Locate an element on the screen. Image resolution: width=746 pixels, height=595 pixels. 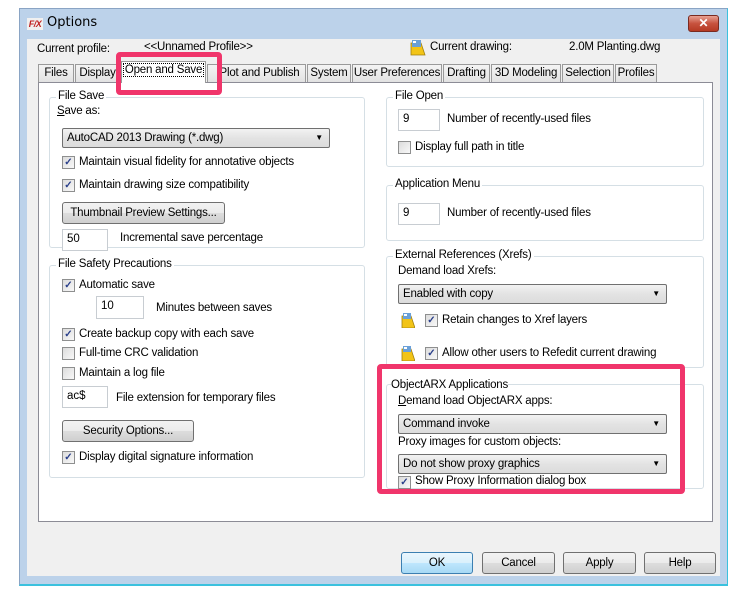
file-open-title: File Open is located at coordinates (419, 96).